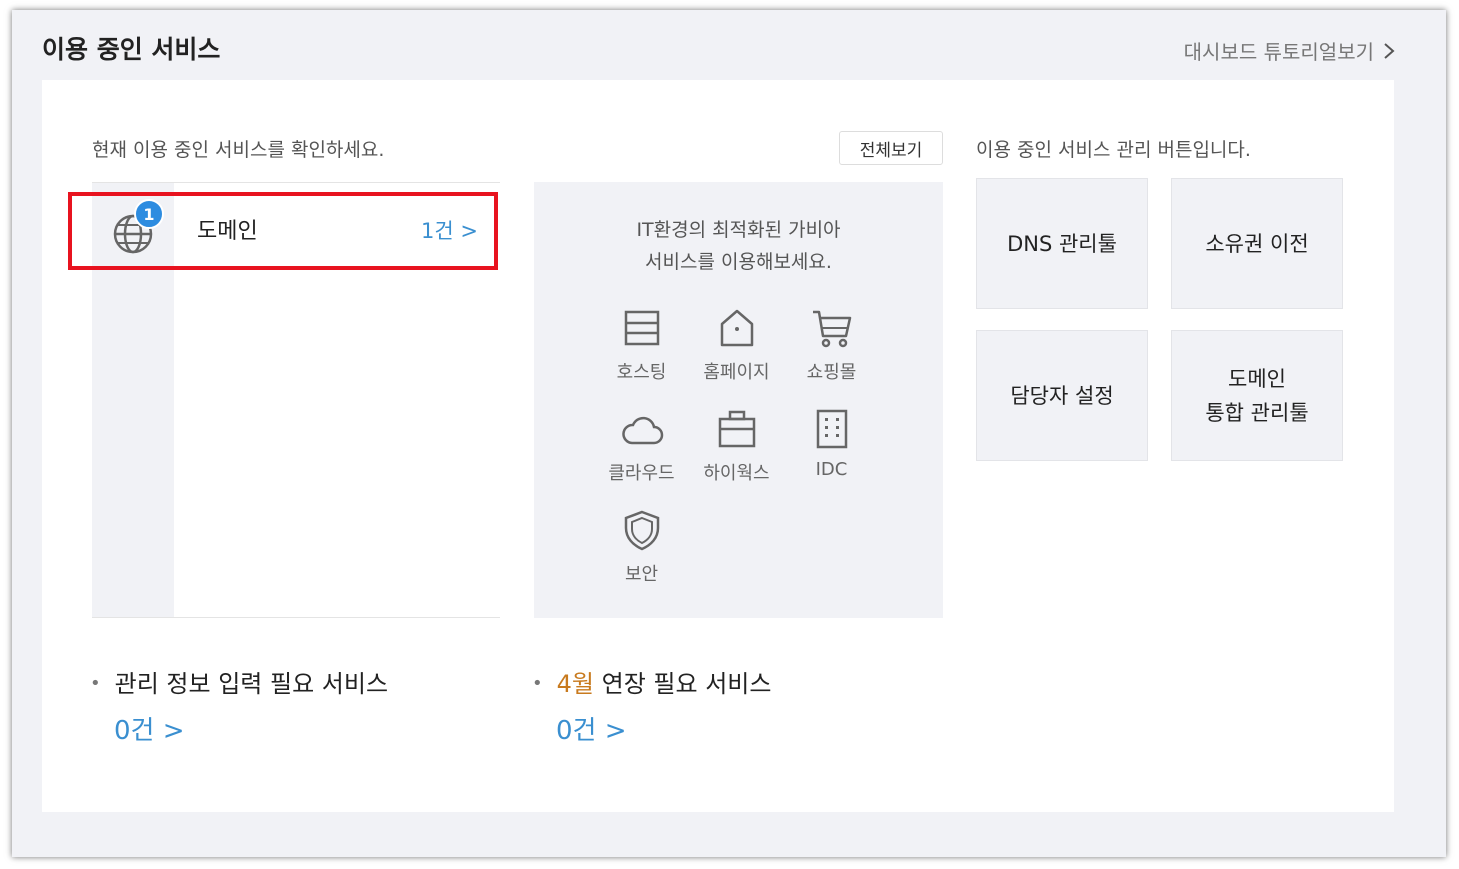 Image resolution: width=1459 pixels, height=869 pixels. I want to click on chevron-right-icon, so click(1389, 50).